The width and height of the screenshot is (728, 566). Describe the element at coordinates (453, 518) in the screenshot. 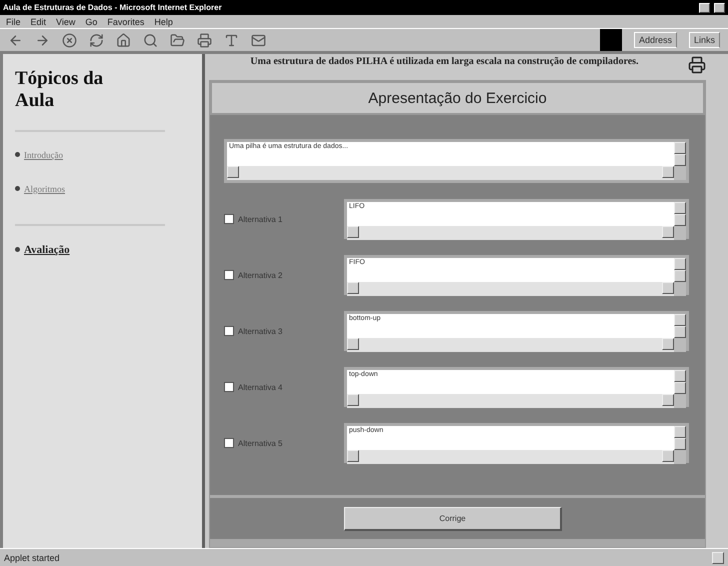

I see `correct-button: Corrige` at that location.